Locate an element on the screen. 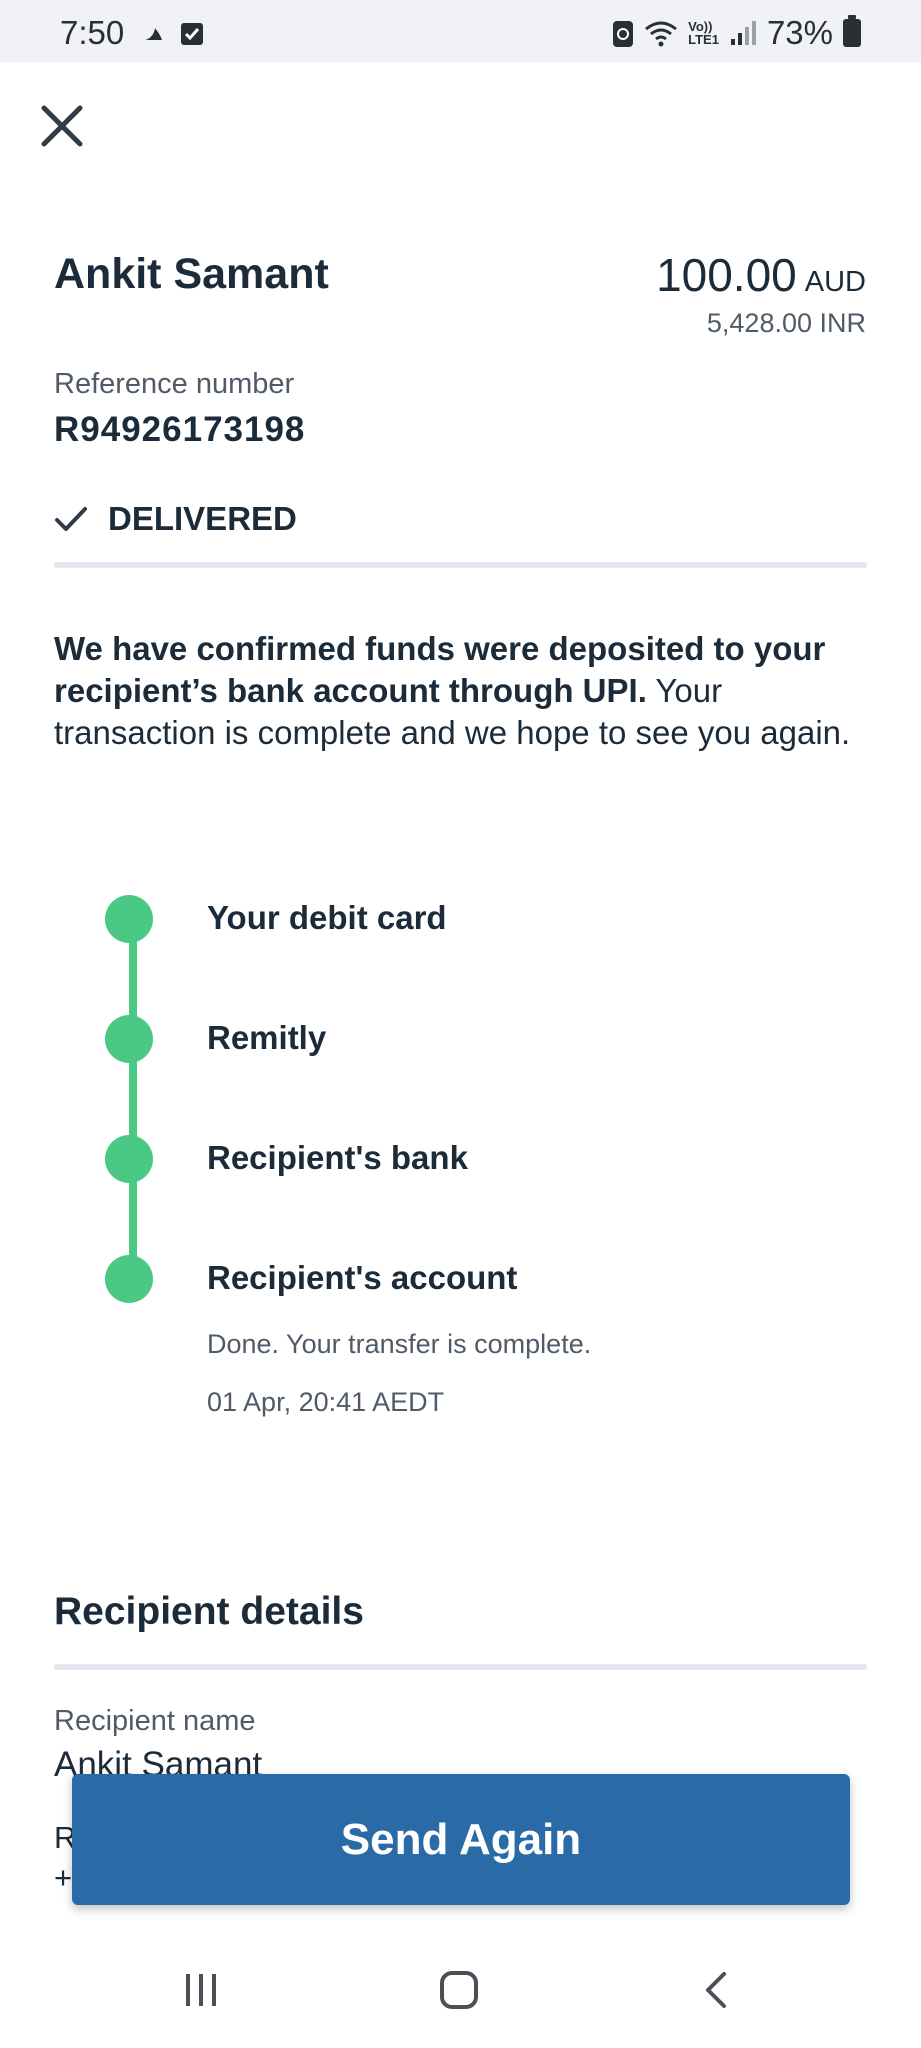 Image resolution: width=921 pixels, height=2048 pixels. timeline-final-note: Done. Your transfer is complete. is located at coordinates (399, 1344).